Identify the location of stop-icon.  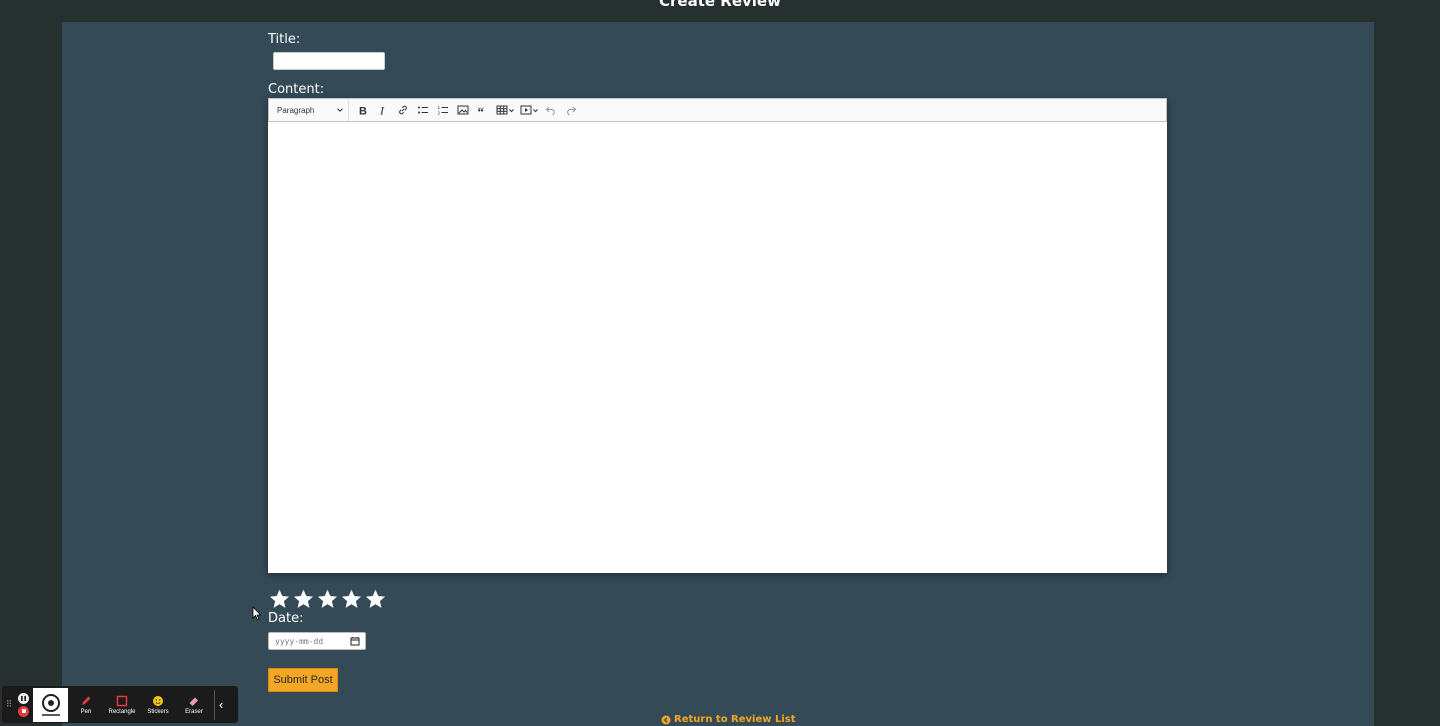
(23, 711).